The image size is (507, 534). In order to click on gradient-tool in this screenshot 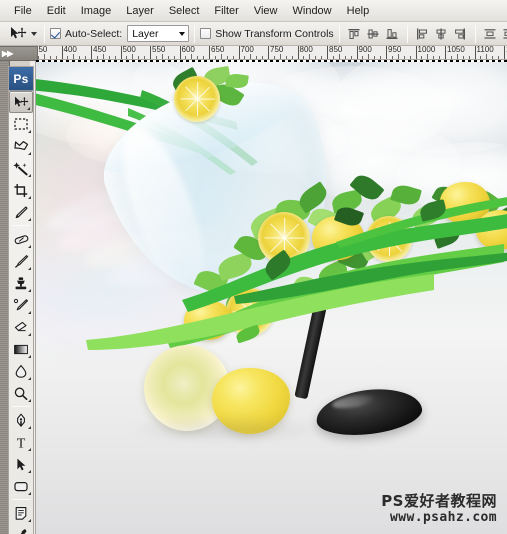, I will do `click(21, 349)`.